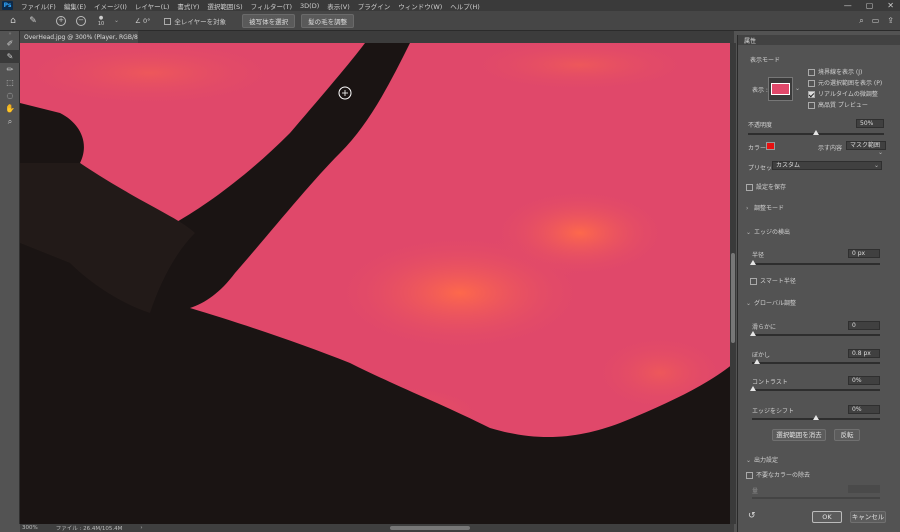 The image size is (900, 532). Describe the element at coordinates (819, 40) in the screenshot. I see `panel-header: 属性` at that location.